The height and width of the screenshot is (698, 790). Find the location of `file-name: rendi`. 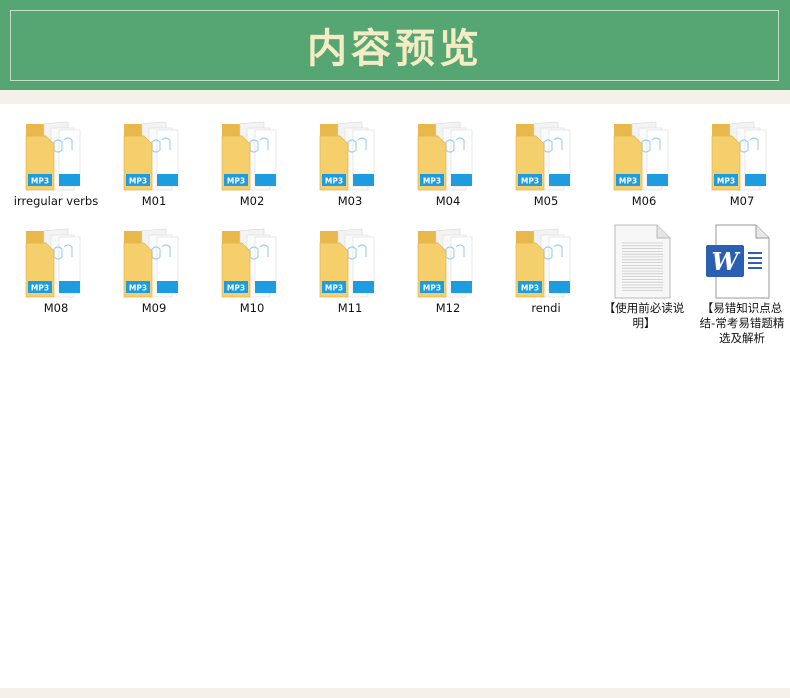

file-name: rendi is located at coordinates (546, 308).